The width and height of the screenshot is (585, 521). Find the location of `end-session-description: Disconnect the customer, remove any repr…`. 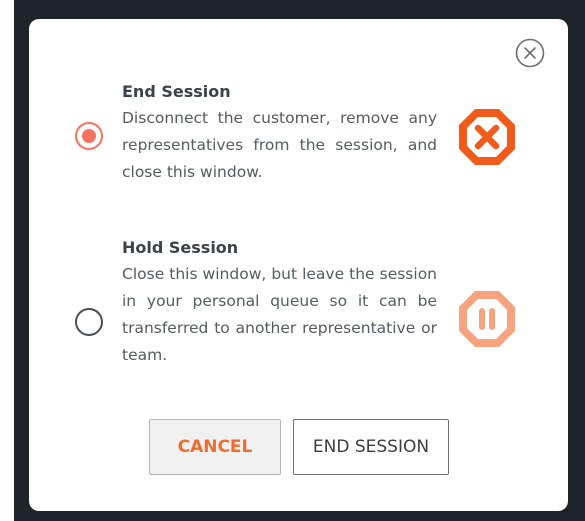

end-session-description: Disconnect the customer, remove any repr… is located at coordinates (279, 145).